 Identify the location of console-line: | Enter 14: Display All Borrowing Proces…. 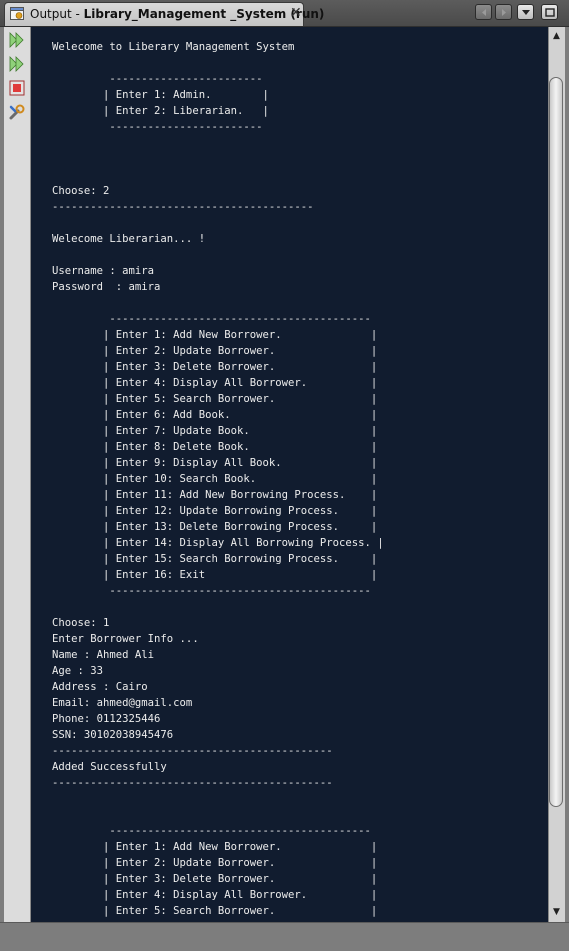
(218, 543).